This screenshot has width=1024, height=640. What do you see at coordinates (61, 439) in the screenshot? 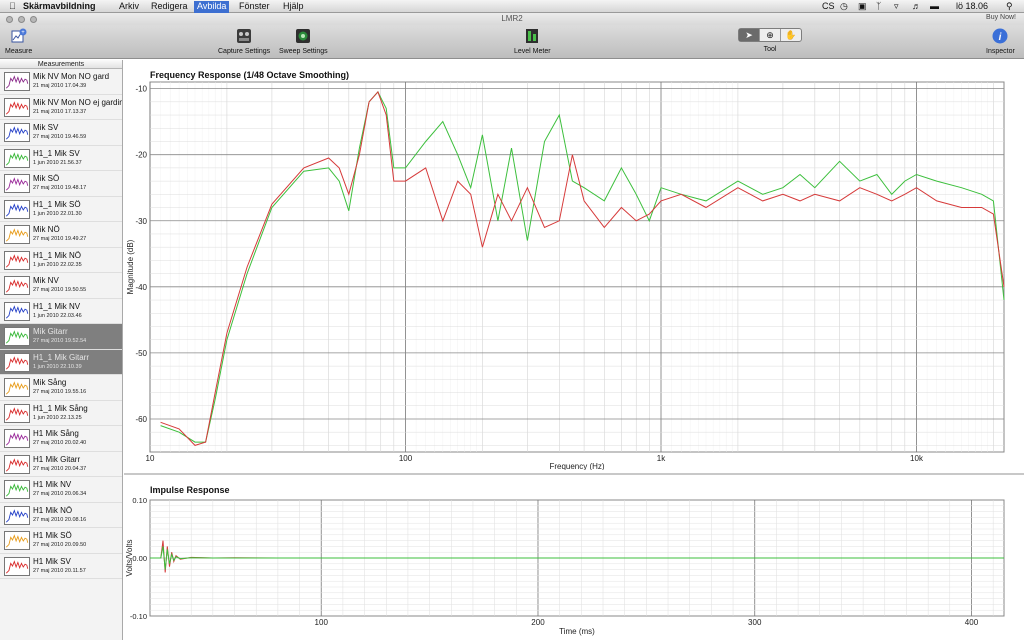
I see `measurement-item: H1 Mik Sång 27 maj 2010 20.02.40` at bounding box center [61, 439].